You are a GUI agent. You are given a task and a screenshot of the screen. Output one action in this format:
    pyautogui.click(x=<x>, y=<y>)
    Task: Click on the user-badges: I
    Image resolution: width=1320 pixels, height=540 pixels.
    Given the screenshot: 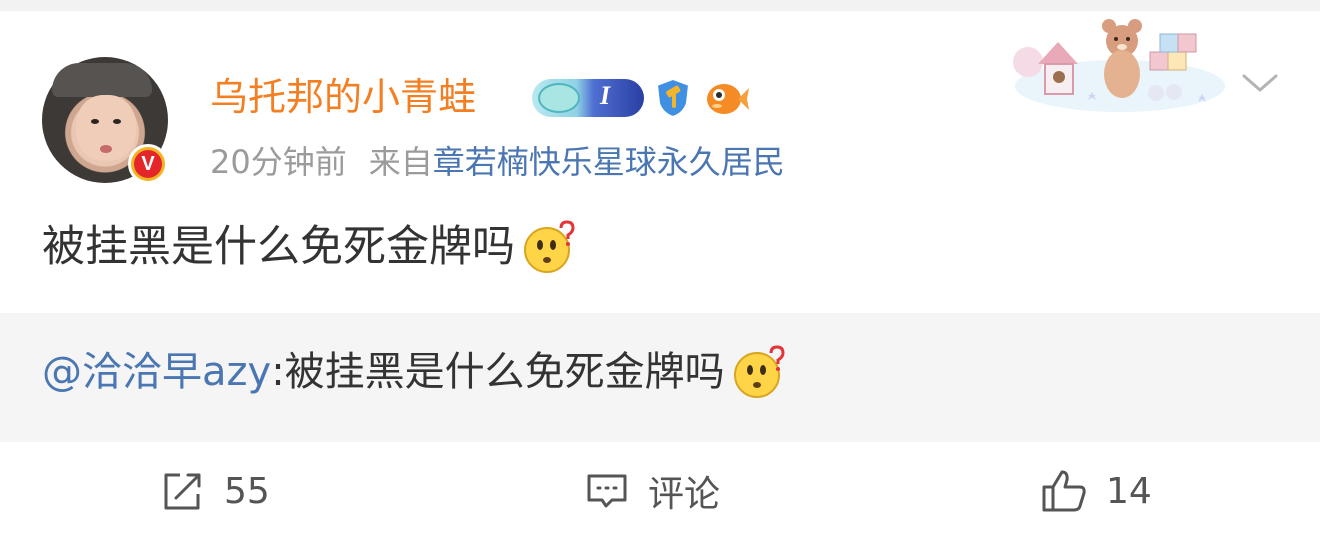 What is the action you would take?
    pyautogui.click(x=641, y=98)
    